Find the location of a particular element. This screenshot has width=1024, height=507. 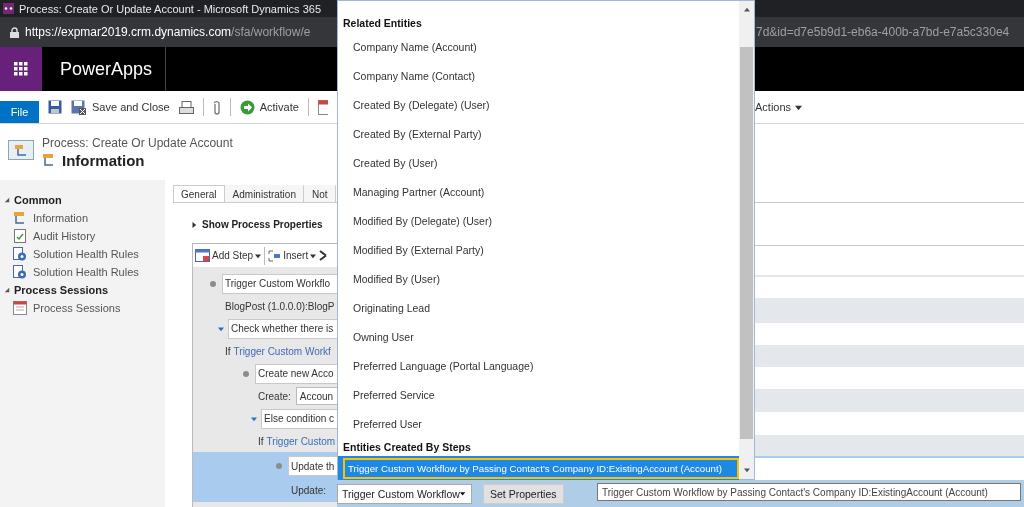

tab: General is located at coordinates (199, 193).